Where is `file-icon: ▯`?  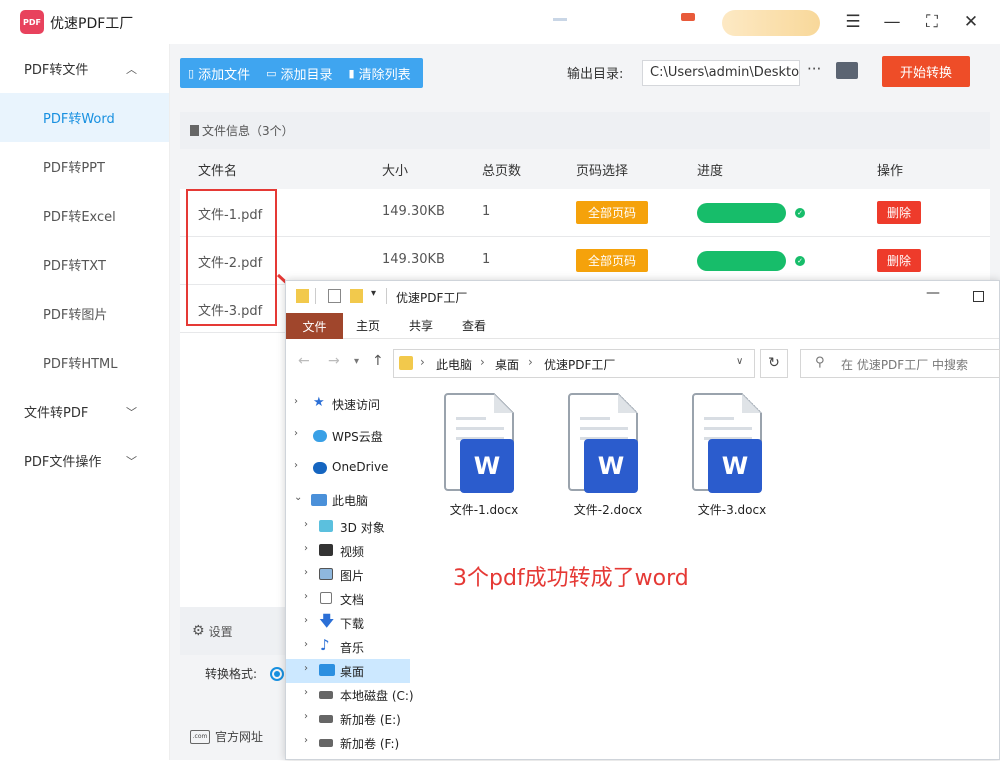
file-icon: ▯ is located at coordinates (191, 73).